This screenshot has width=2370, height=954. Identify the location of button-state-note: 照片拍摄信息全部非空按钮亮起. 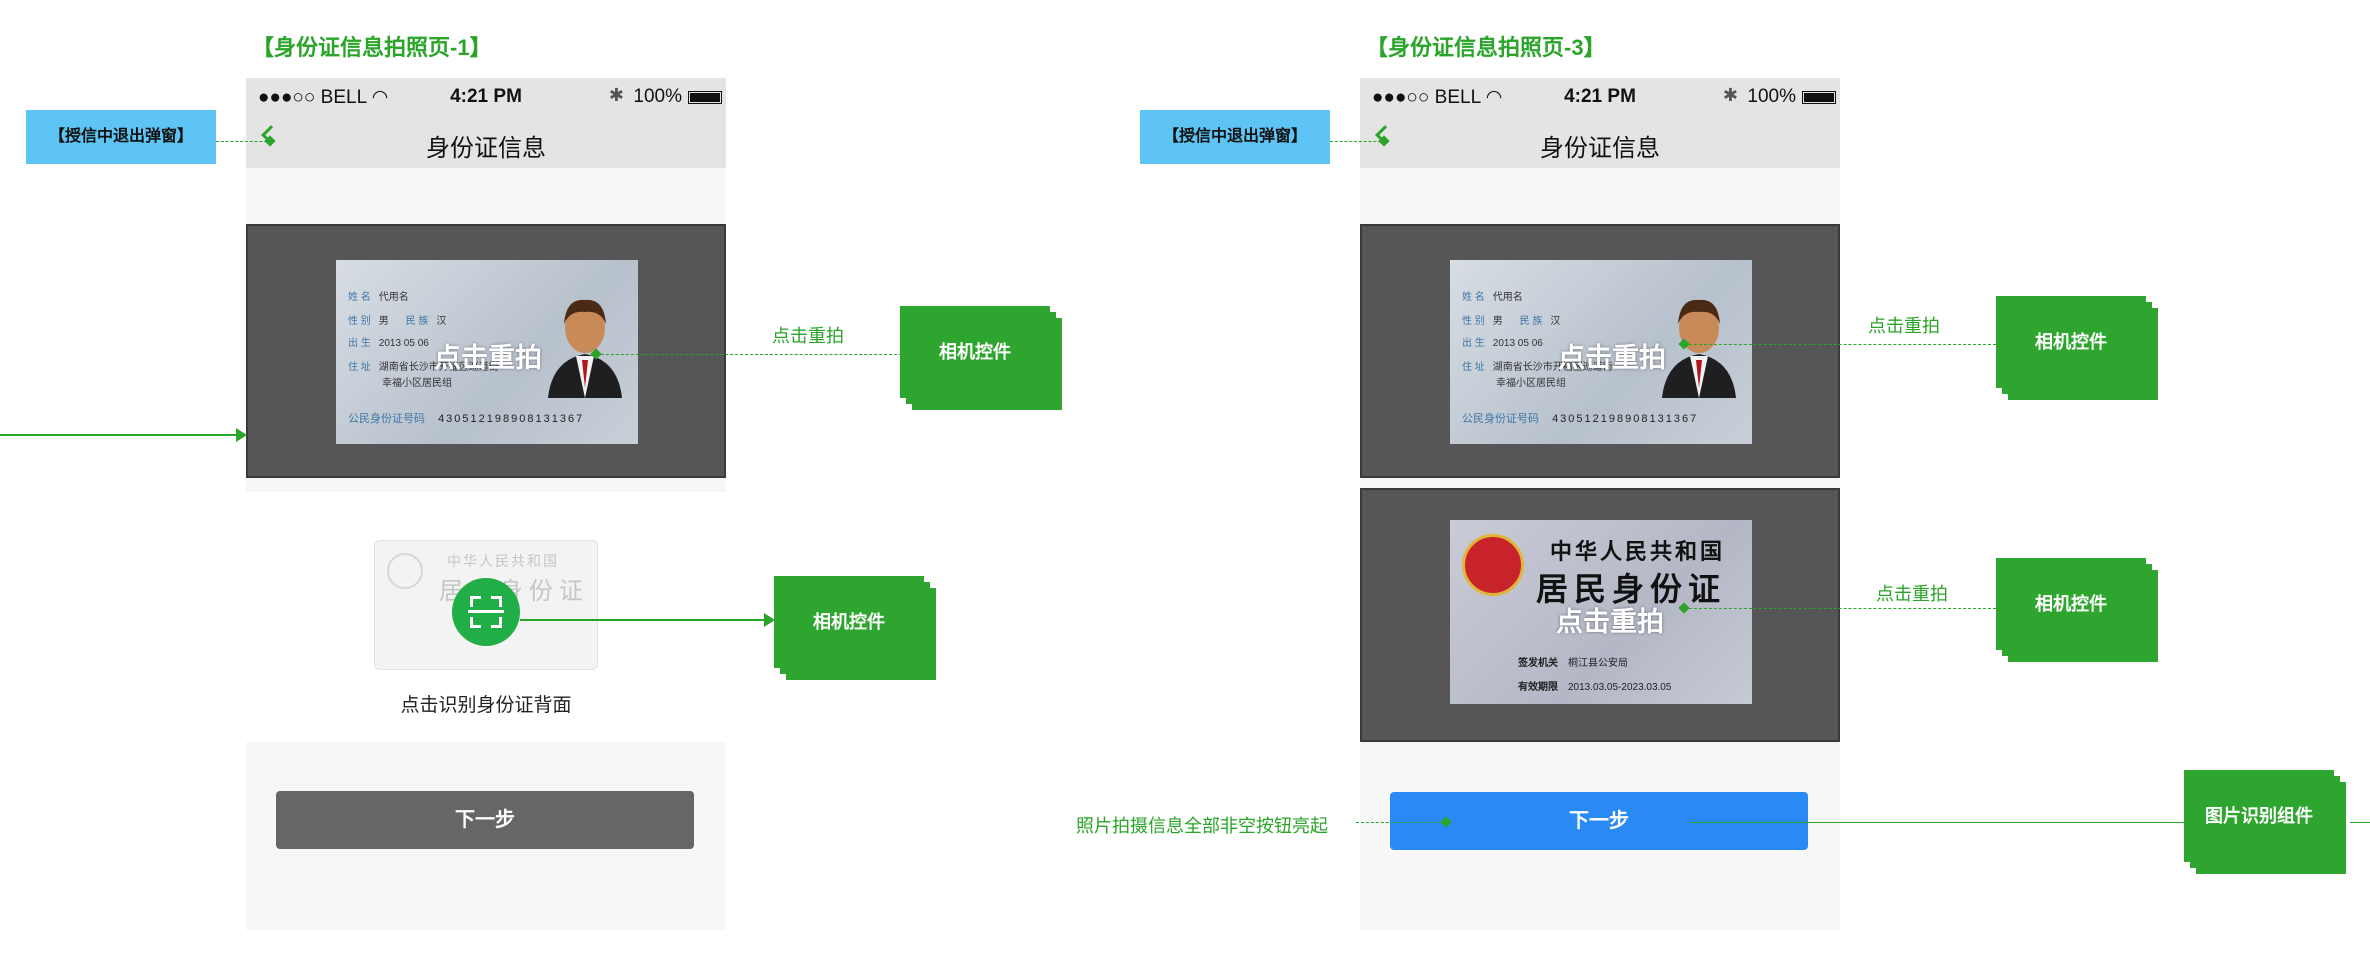
(1202, 826).